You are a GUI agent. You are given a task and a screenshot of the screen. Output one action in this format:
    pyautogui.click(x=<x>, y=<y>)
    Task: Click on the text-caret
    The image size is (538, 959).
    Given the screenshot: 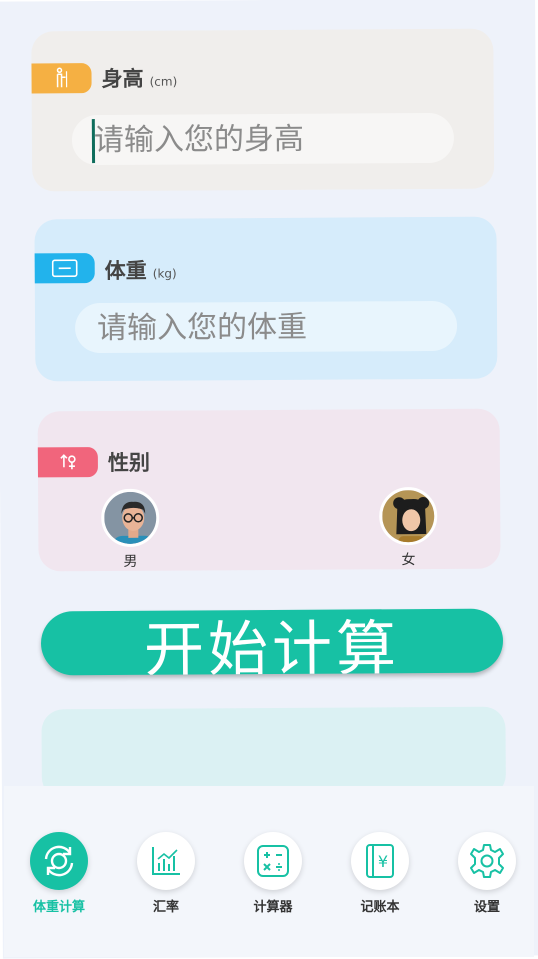 What is the action you would take?
    pyautogui.click(x=93, y=141)
    